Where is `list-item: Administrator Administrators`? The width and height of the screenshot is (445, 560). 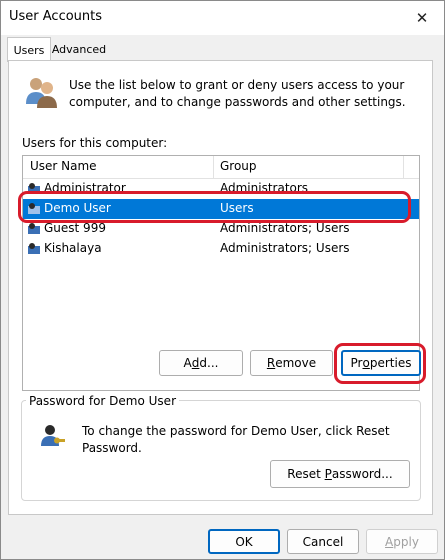 list-item: Administrator Administrators is located at coordinates (221, 189).